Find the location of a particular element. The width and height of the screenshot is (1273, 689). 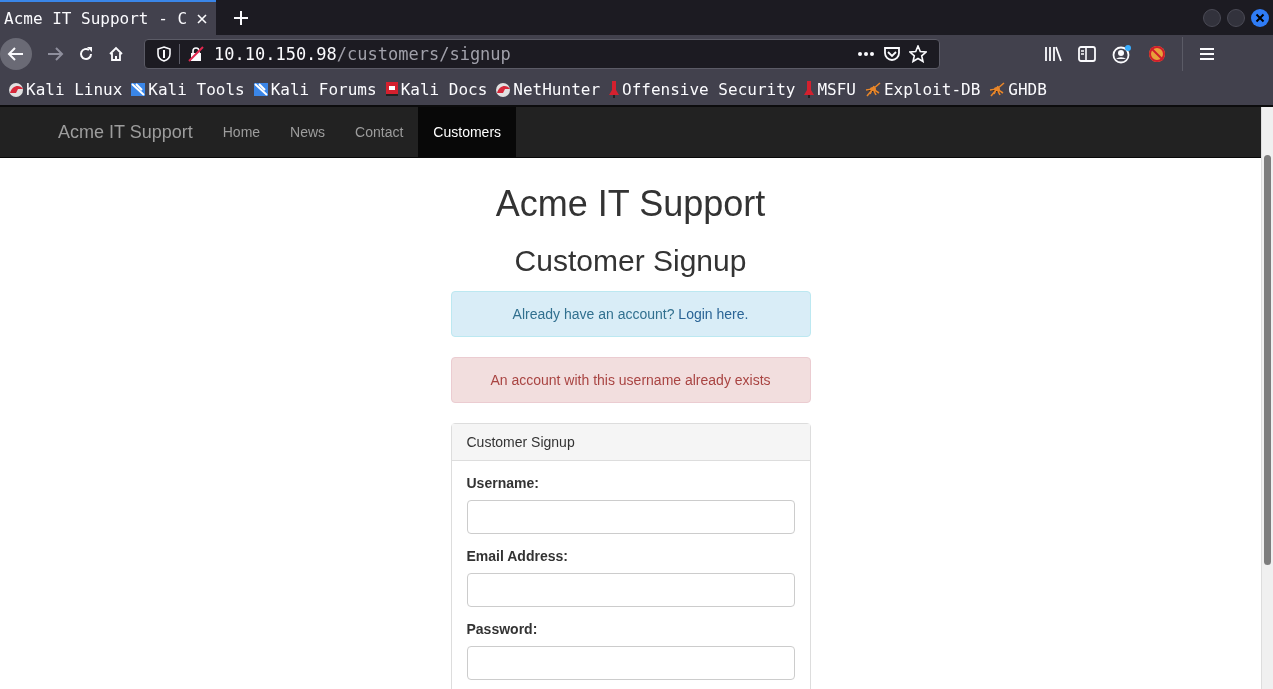

book-icon is located at coordinates (391, 89).